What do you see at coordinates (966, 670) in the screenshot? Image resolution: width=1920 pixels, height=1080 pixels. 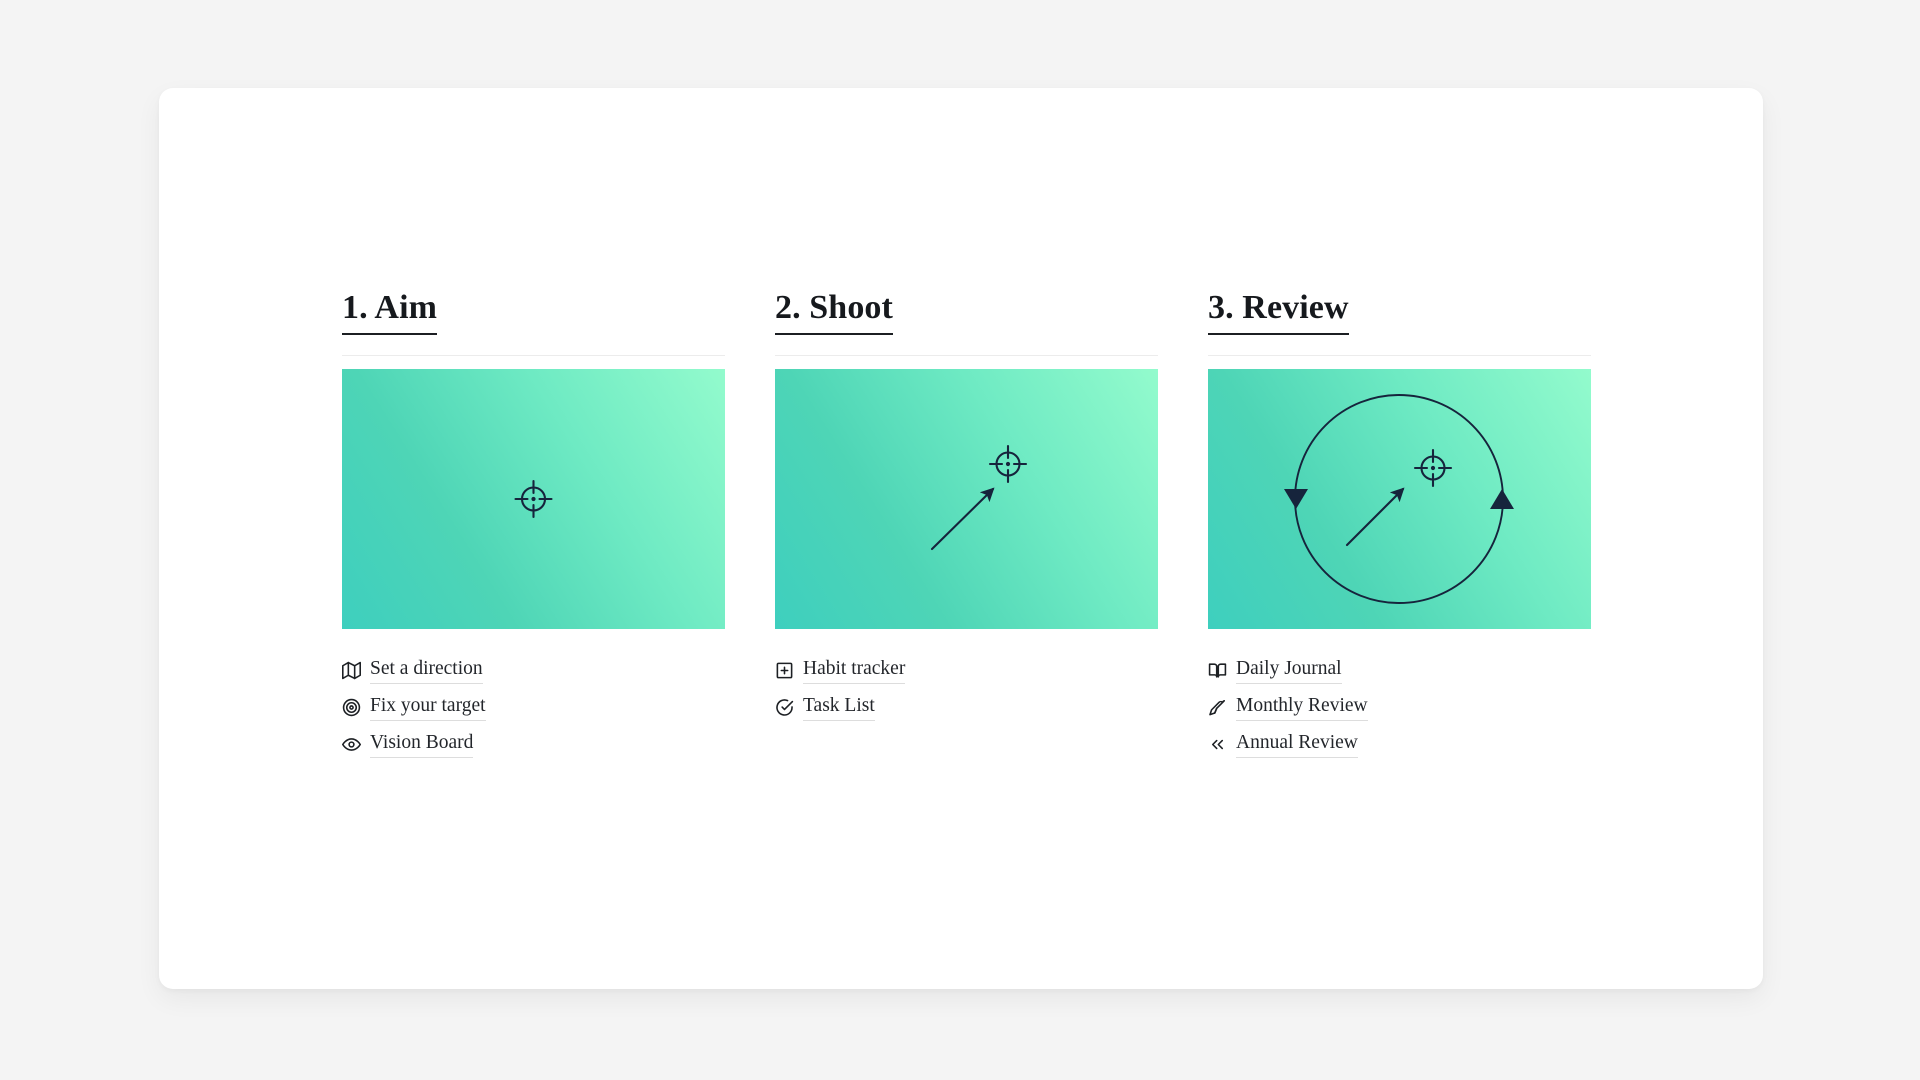 I see `list-item: Habit tracker` at bounding box center [966, 670].